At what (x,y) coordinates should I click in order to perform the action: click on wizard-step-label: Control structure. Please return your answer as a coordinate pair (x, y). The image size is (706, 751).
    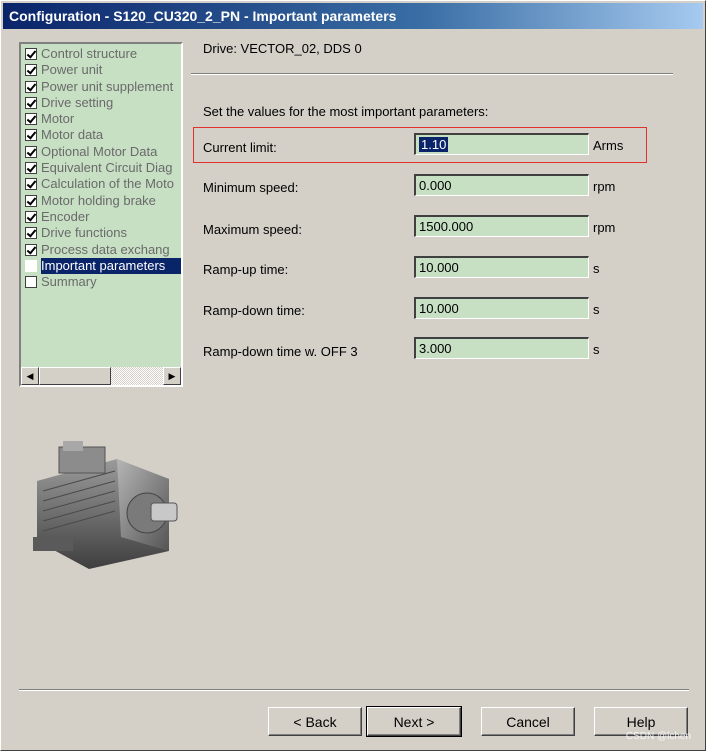
    Looking at the image, I should click on (89, 53).